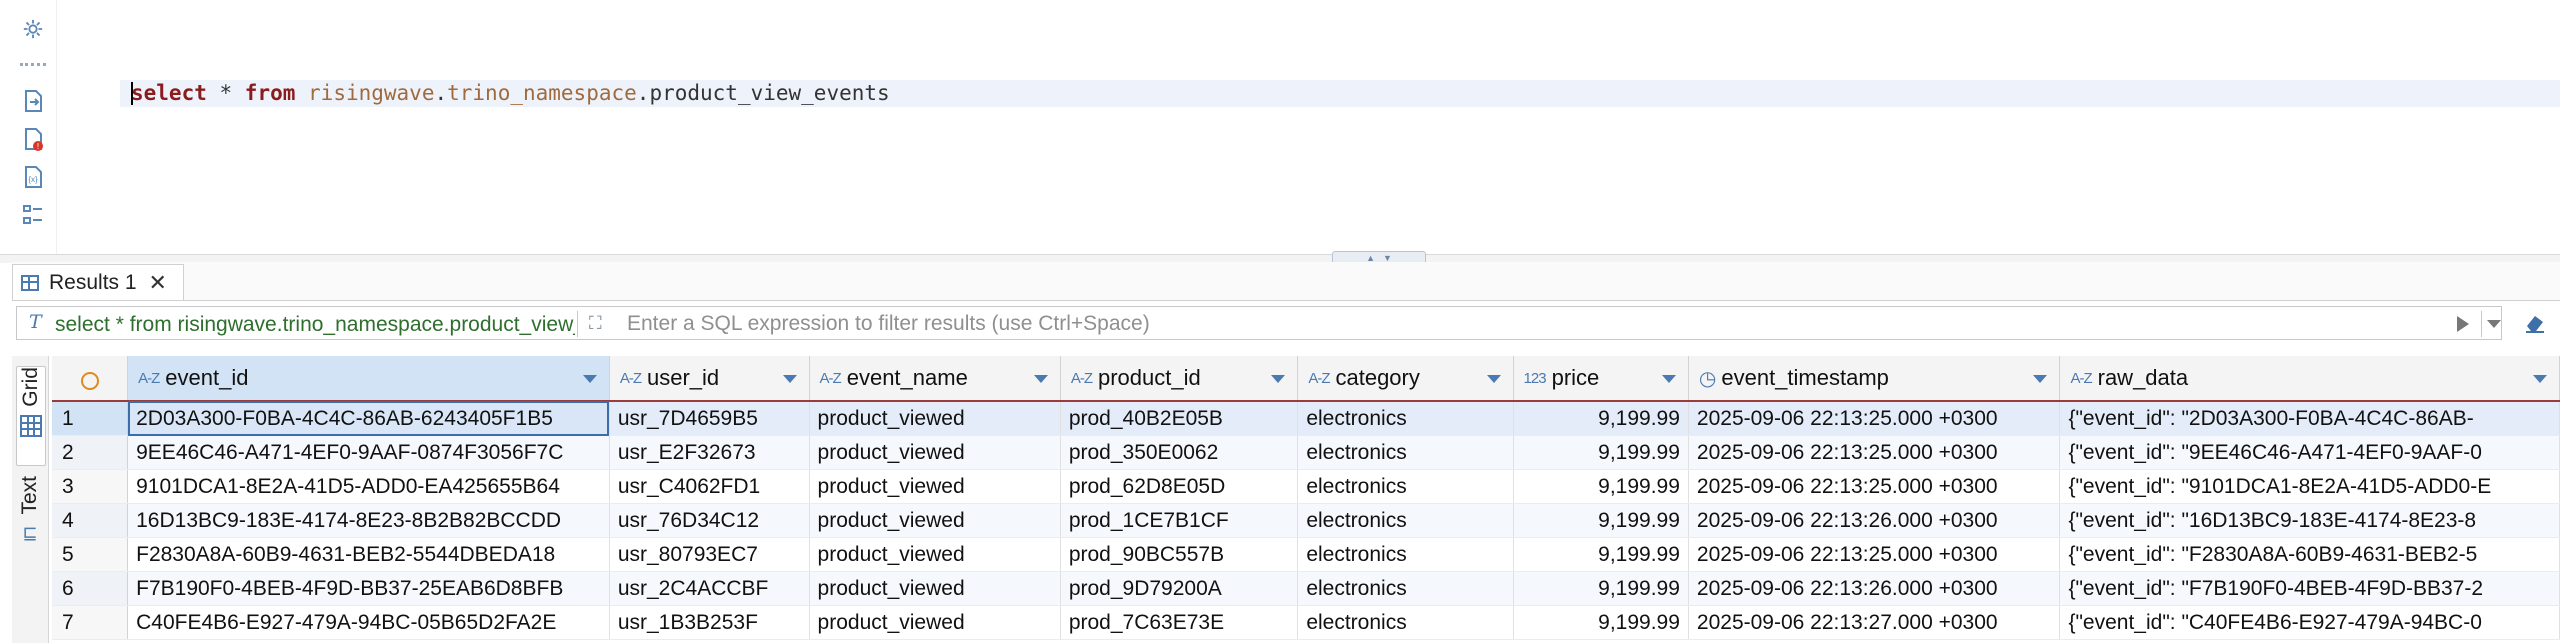  Describe the element at coordinates (2309, 588) in the screenshot. I see `cell-raw-data: {"event_id": "F7B190F0-4BEB-4F9D-BB37-2` at that location.